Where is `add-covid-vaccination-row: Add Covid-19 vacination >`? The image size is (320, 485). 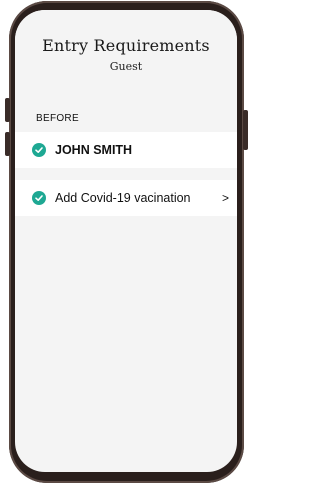
add-covid-vaccination-row: Add Covid-19 vacination > is located at coordinates (126, 198).